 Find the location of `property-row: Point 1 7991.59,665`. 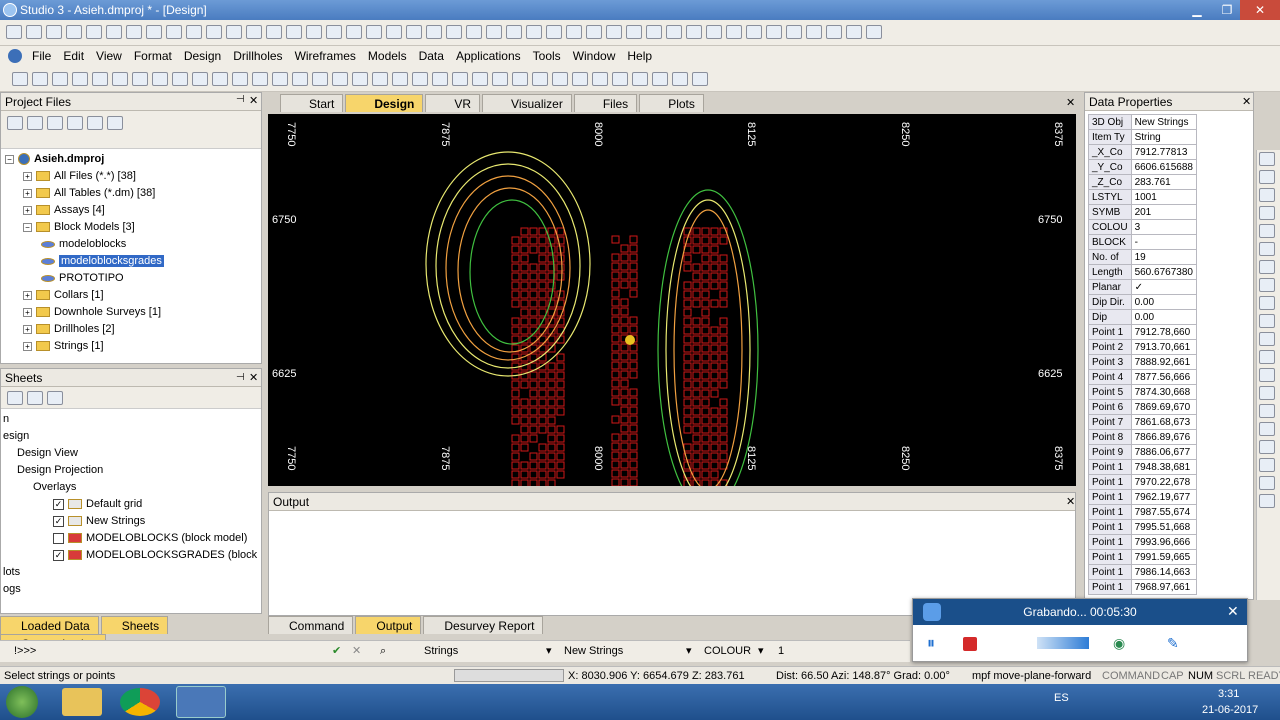

property-row: Point 1 7991.59,665 is located at coordinates (1143, 557).